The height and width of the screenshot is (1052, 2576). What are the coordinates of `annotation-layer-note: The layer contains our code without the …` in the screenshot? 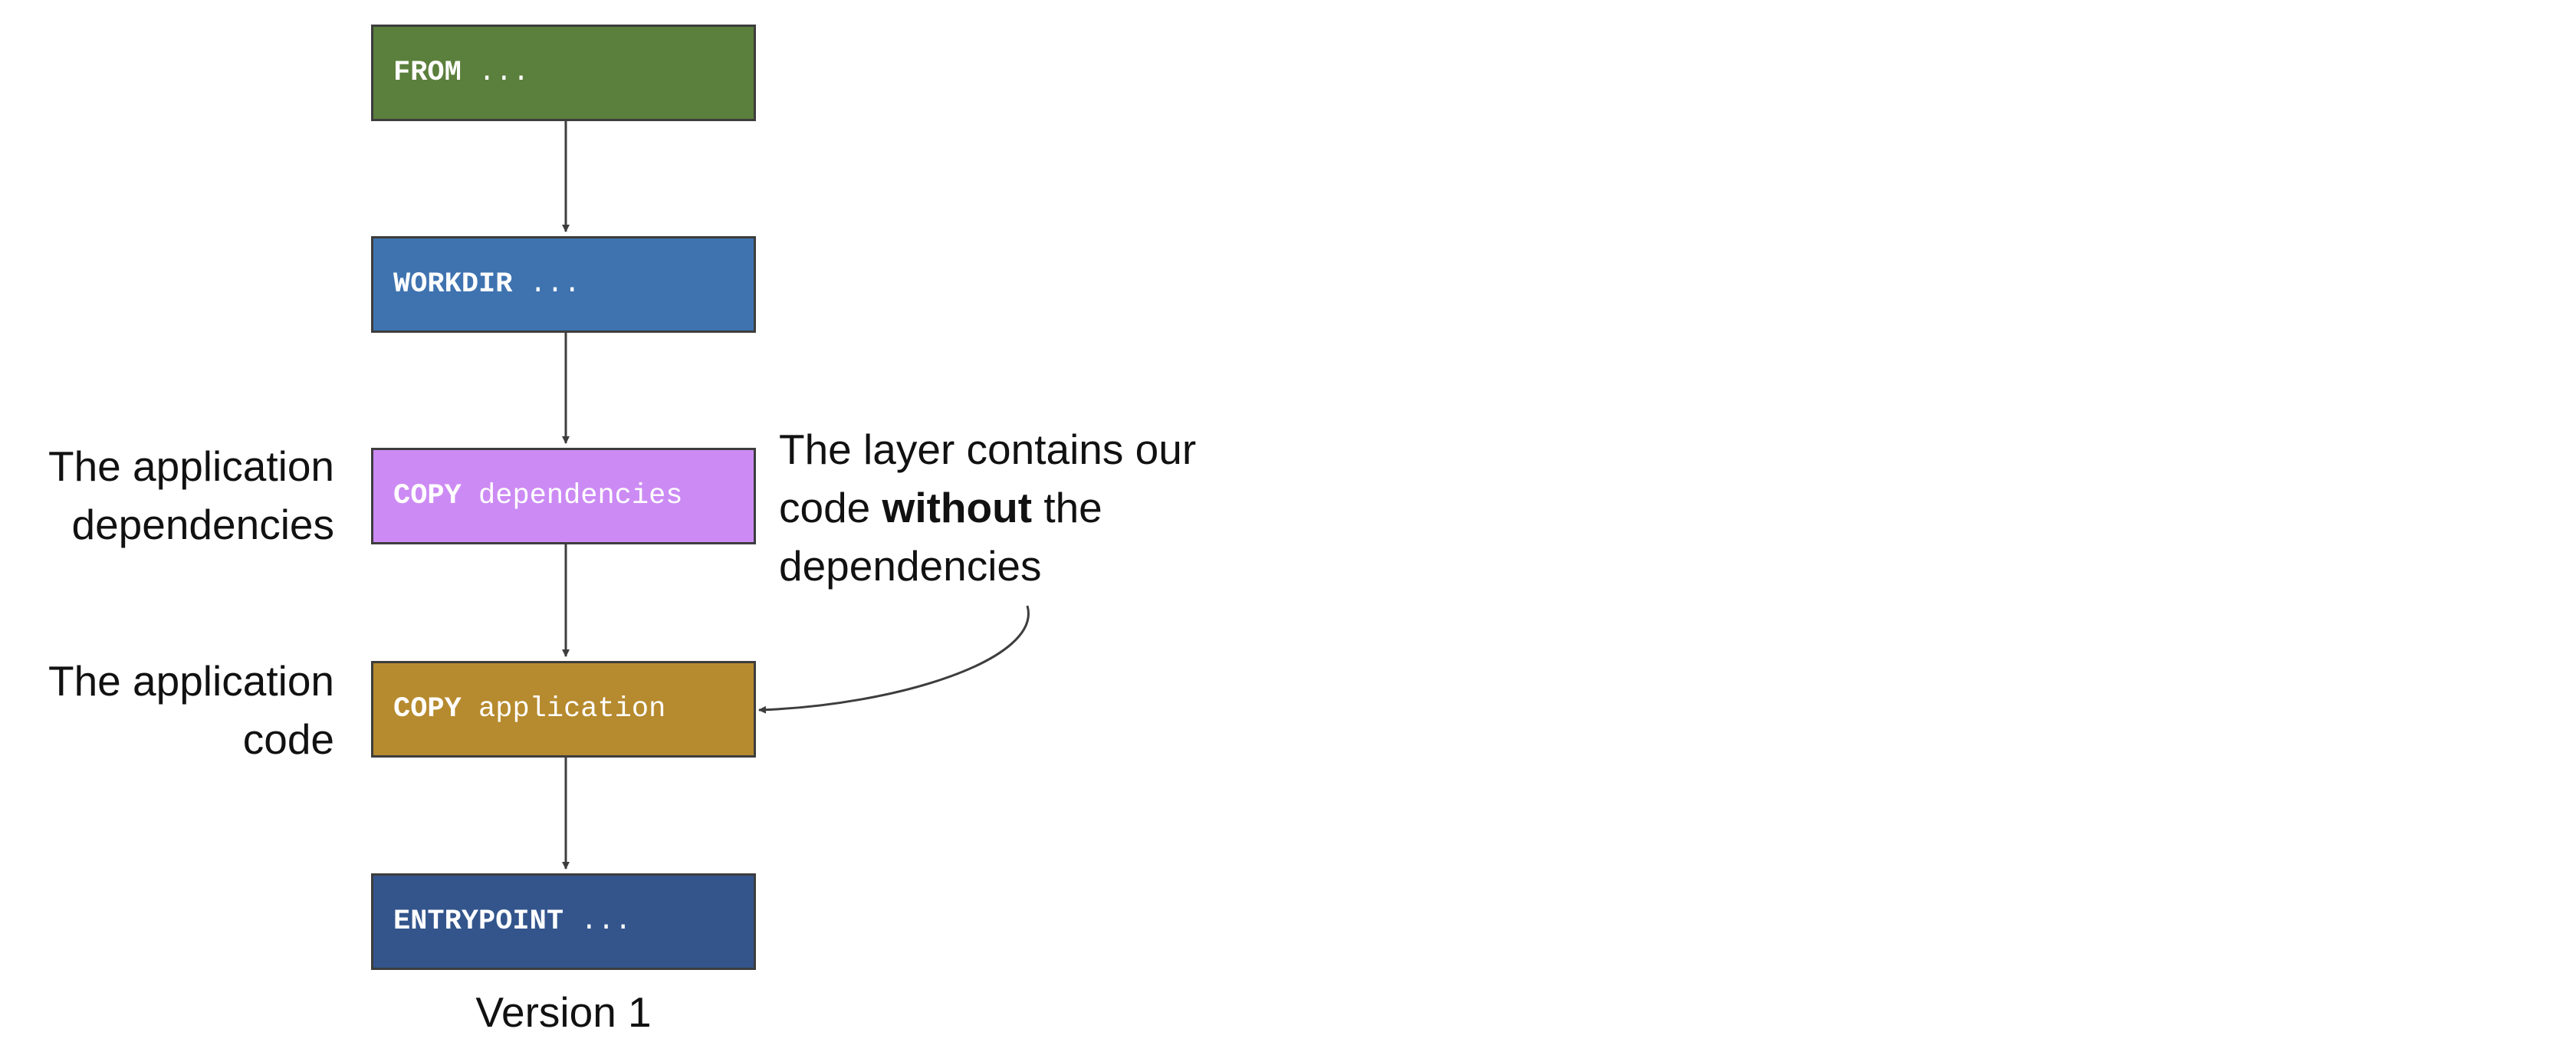 It's located at (987, 507).